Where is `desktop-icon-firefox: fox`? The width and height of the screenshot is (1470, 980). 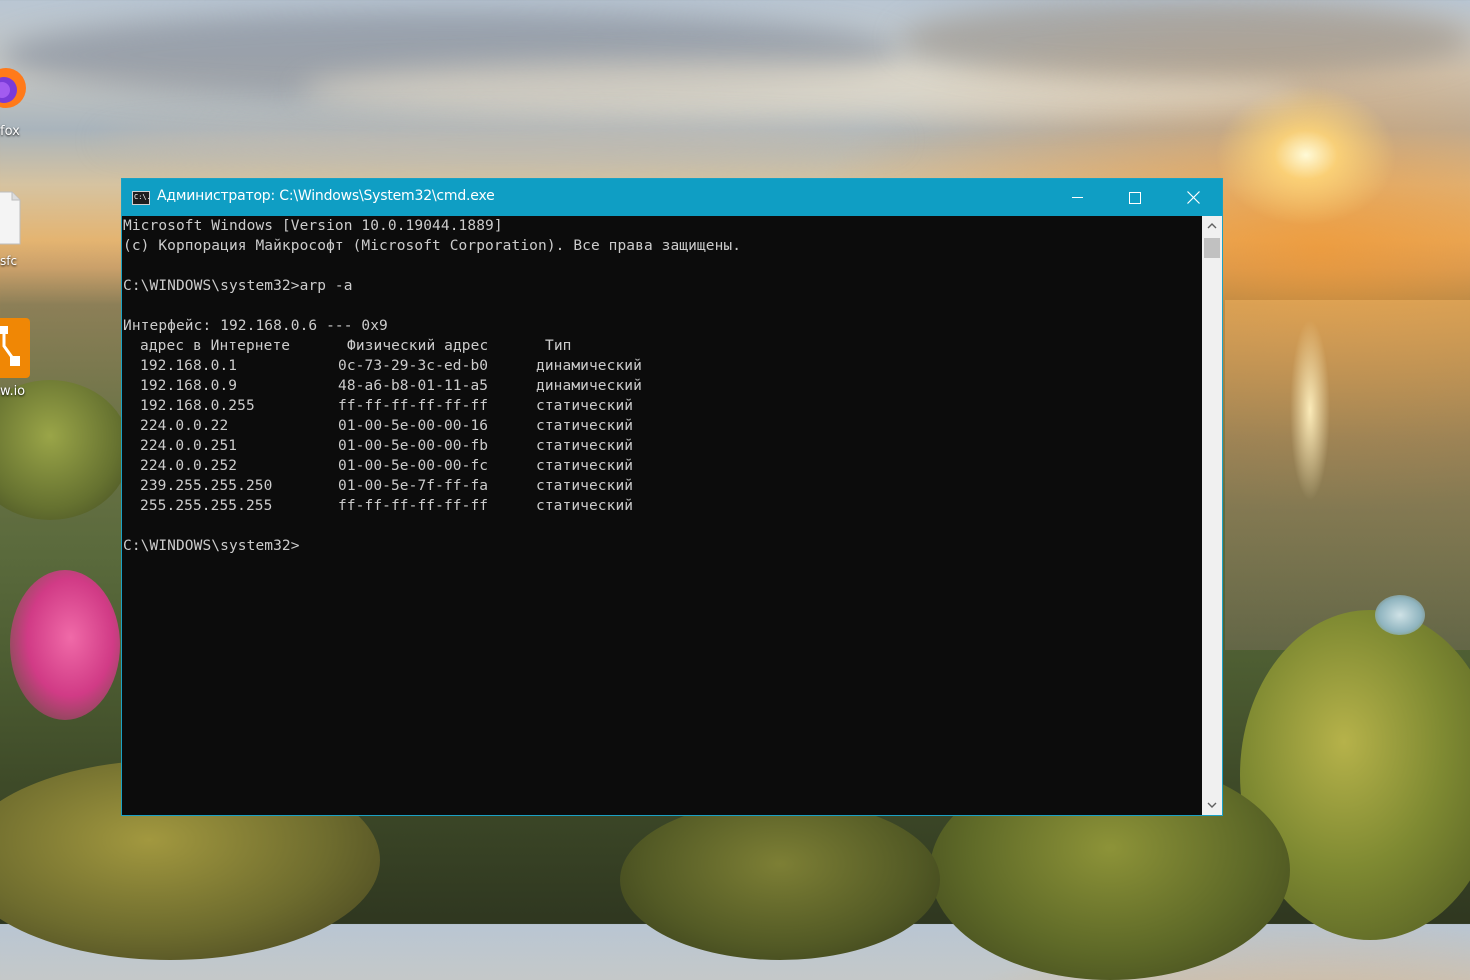
desktop-icon-firefox: fox is located at coordinates (15, 100).